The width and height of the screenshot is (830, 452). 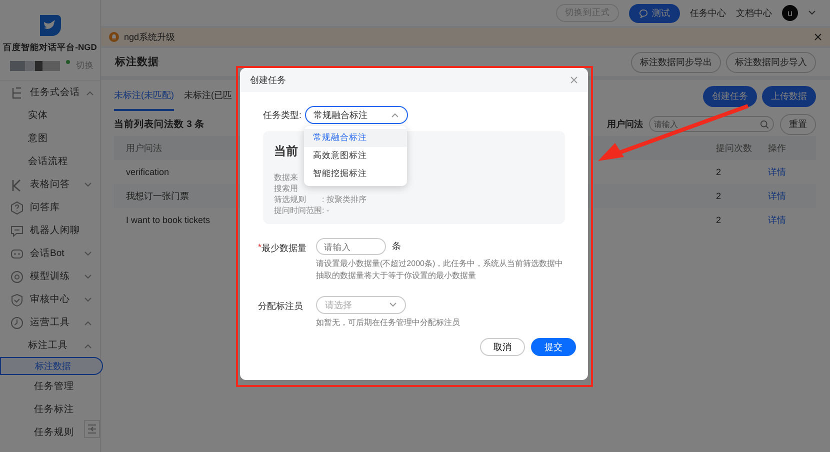 What do you see at coordinates (356, 115) in the screenshot?
I see `task-type-select: 常规融合标注` at bounding box center [356, 115].